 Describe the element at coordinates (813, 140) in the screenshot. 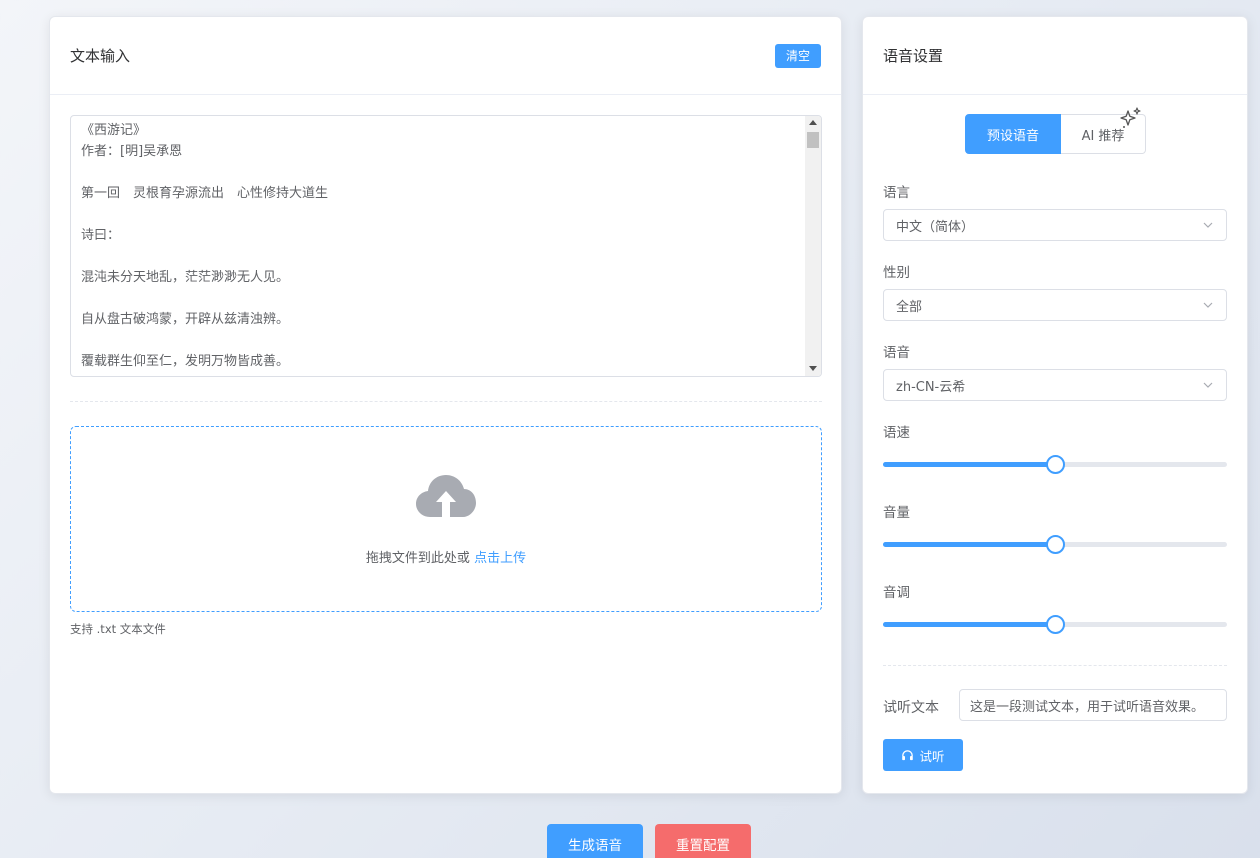

I see `scroll-thumb` at that location.